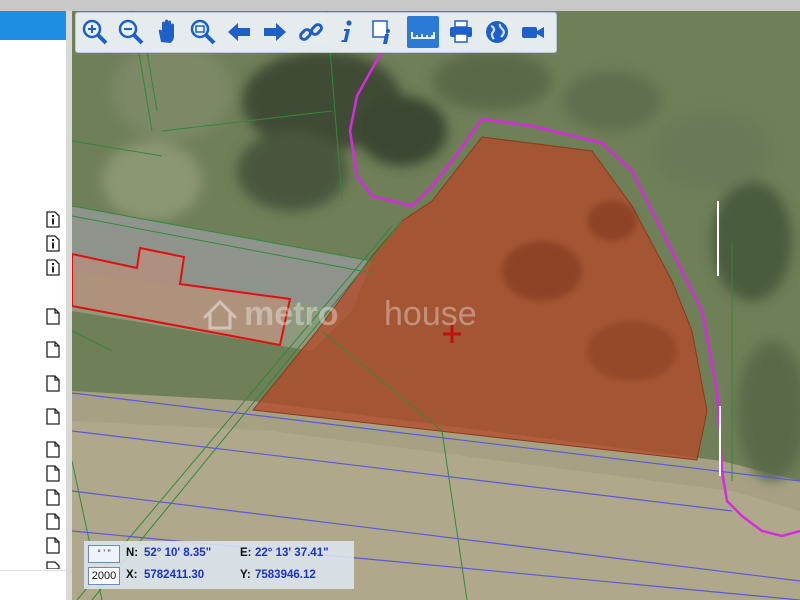 Image resolution: width=800 pixels, height=600 pixels. Describe the element at coordinates (33, 570) in the screenshot. I see `left-panel-divider` at that location.